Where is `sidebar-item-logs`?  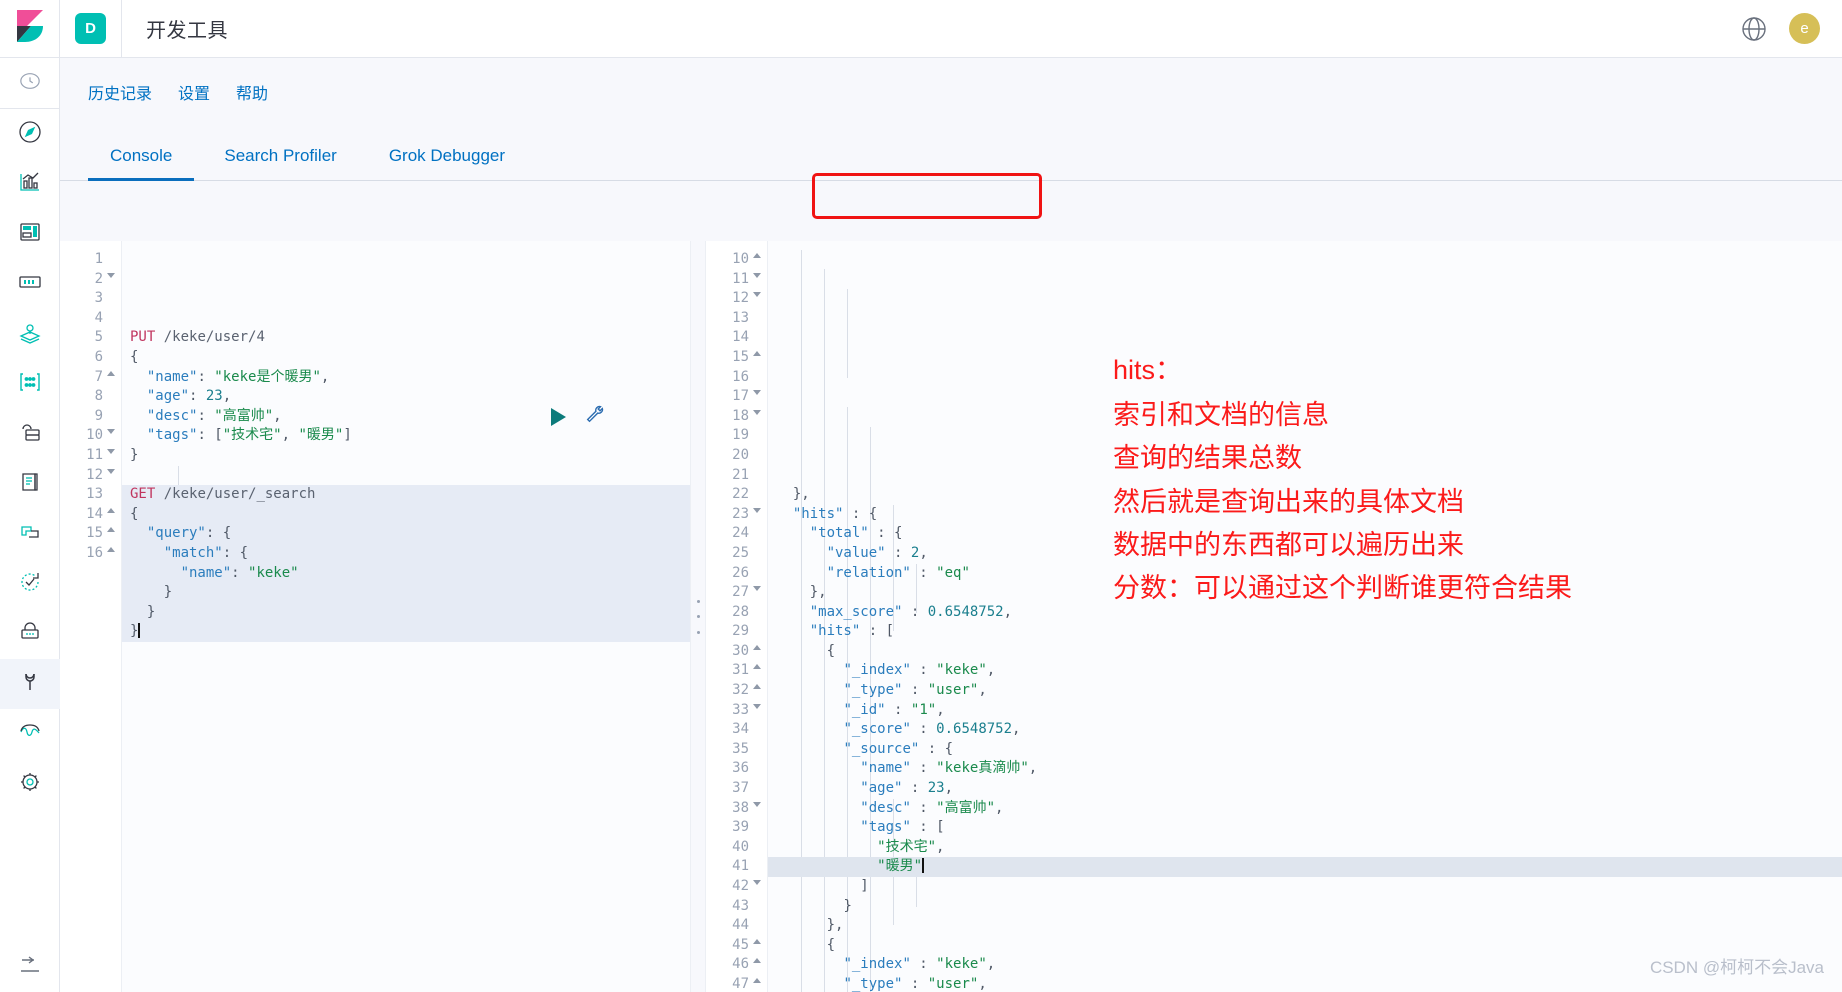
sidebar-item-logs is located at coordinates (30, 484).